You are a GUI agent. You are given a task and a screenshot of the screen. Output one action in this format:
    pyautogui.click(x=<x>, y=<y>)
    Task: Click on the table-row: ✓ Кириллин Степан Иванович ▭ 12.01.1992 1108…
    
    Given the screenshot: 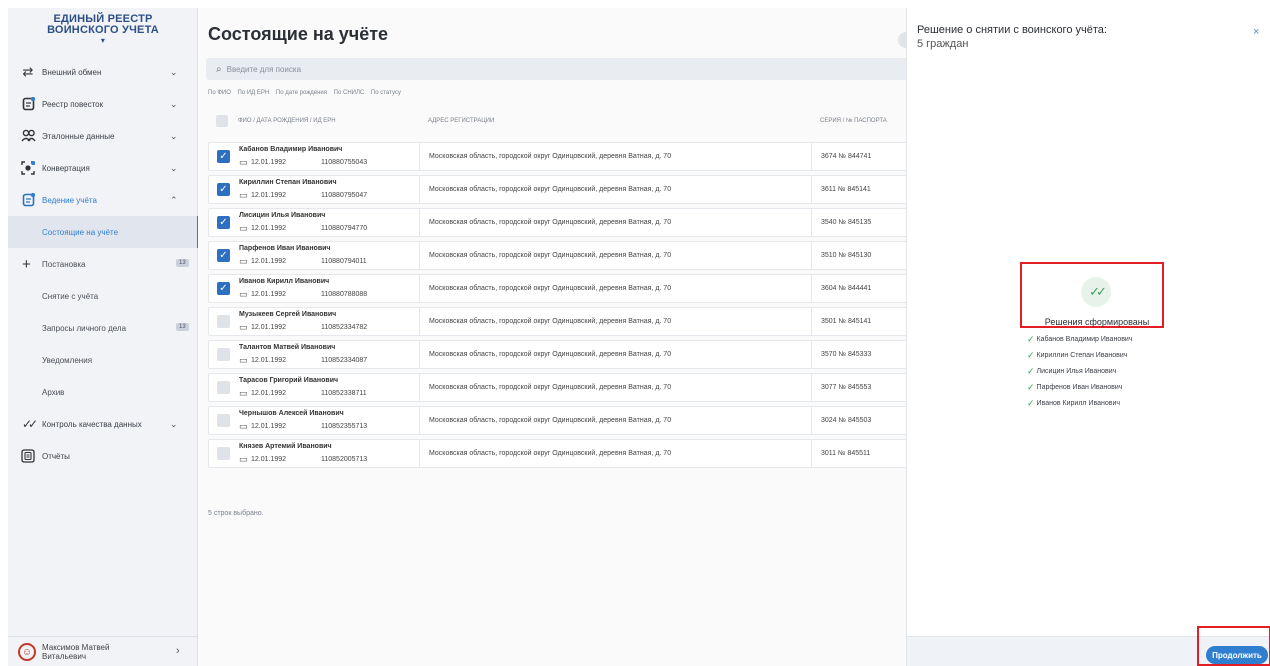 What is the action you would take?
    pyautogui.click(x=558, y=189)
    